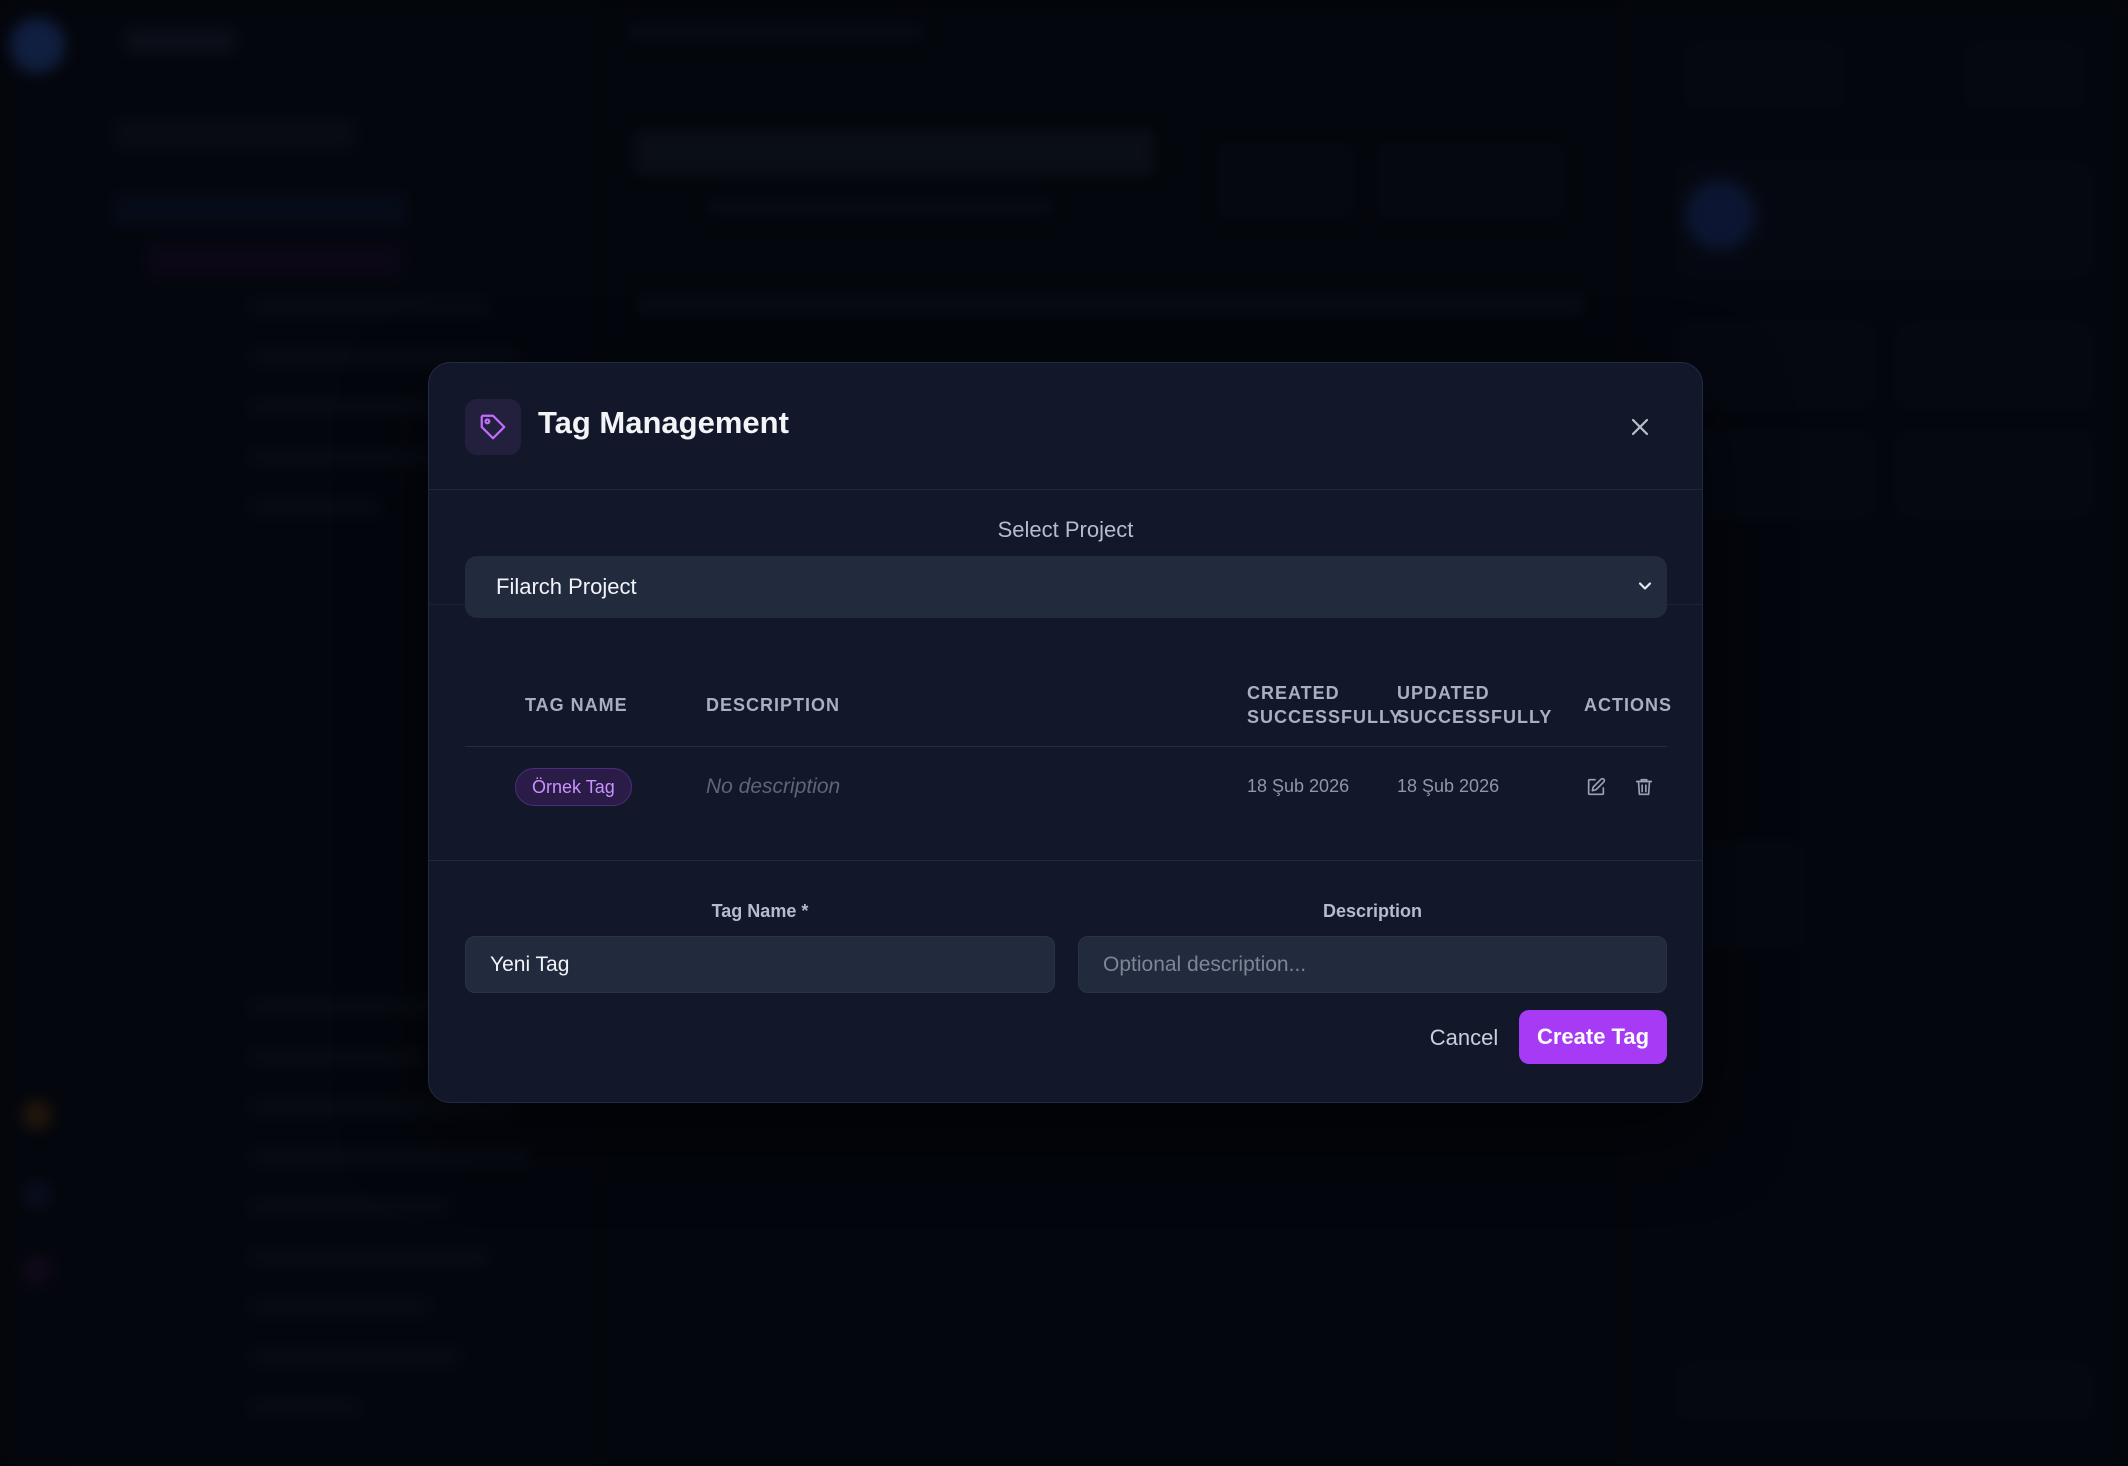 This screenshot has width=2128, height=1466. Describe the element at coordinates (760, 911) in the screenshot. I see `tag-name-label: Tag Name *` at that location.